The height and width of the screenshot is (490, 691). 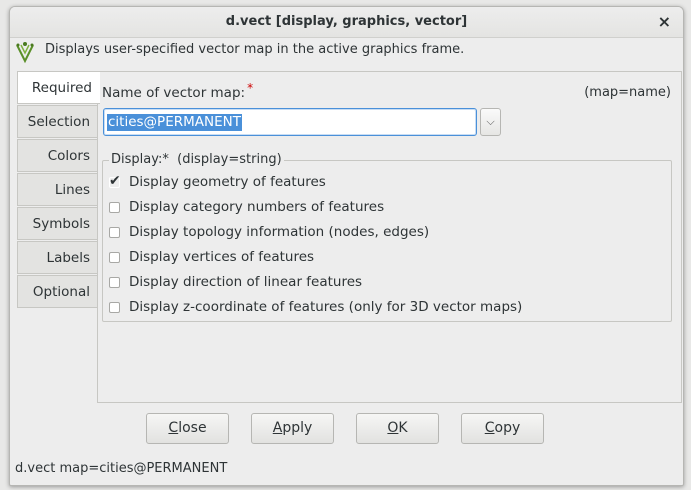 I want to click on map-dropdown-button: ⌵, so click(x=490, y=122).